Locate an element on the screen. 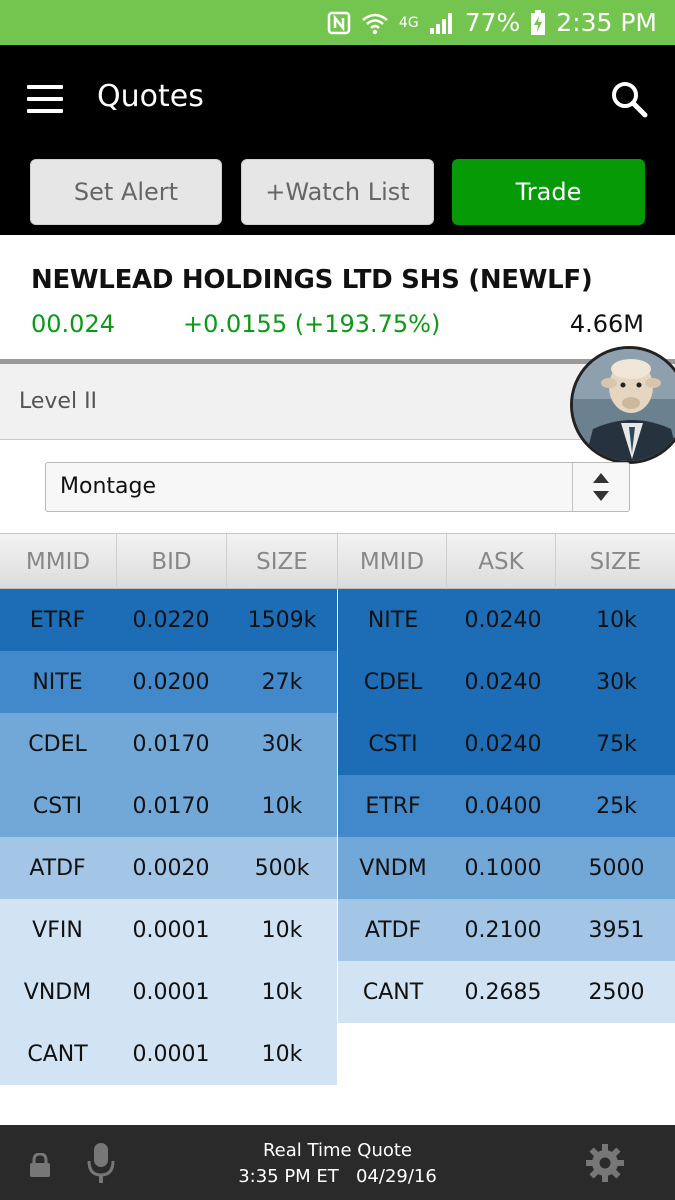  status-time: 2:35 PM is located at coordinates (606, 22).